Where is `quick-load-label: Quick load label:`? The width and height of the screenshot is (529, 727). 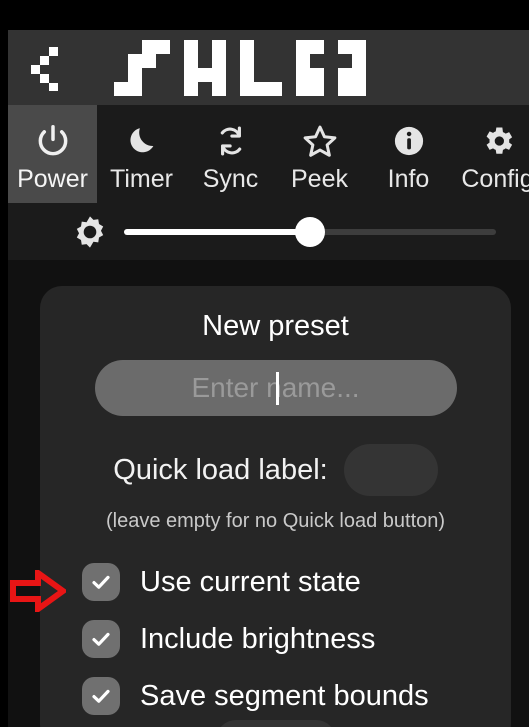
quick-load-label: Quick load label: is located at coordinates (220, 470).